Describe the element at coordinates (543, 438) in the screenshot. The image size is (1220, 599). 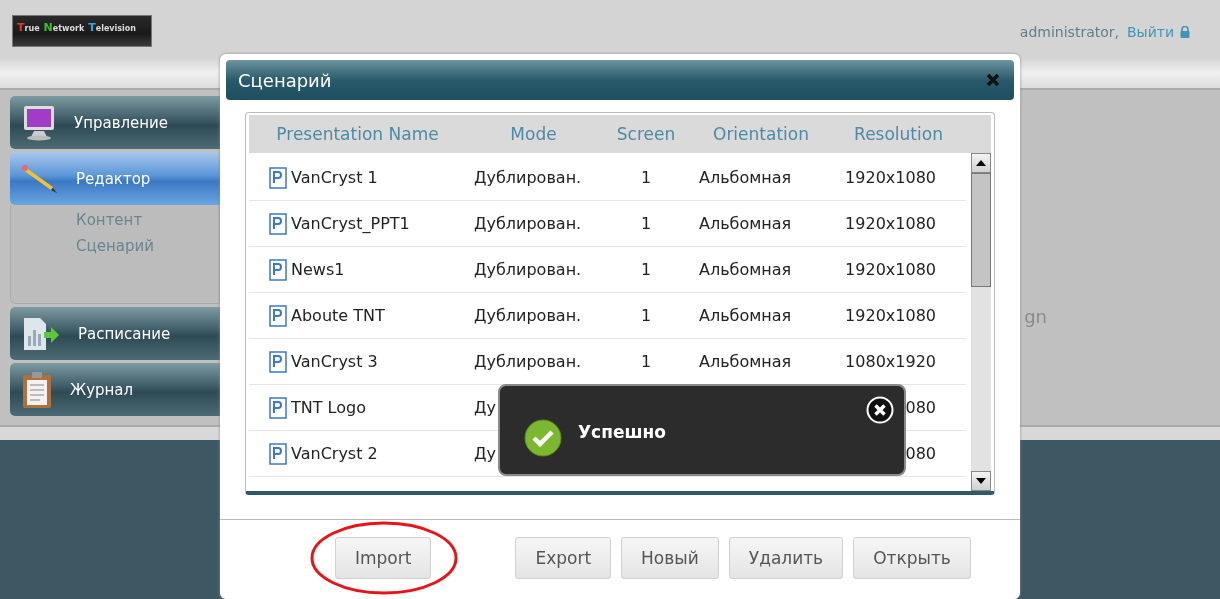
I see `check-circle-icon` at that location.